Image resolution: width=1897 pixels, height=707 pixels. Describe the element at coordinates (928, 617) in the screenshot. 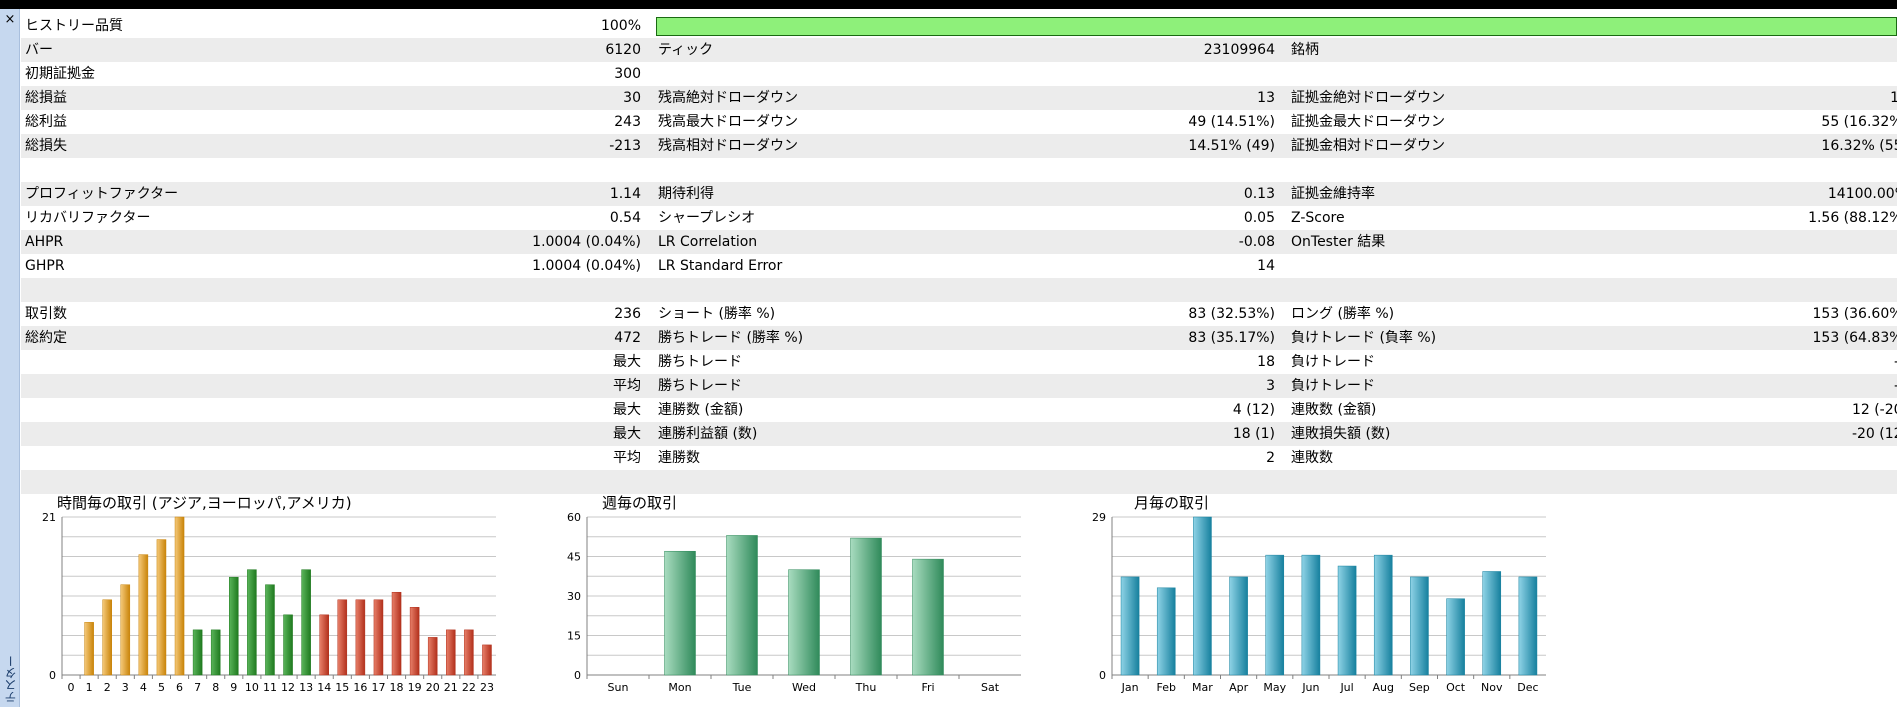

I see `bar-Fri` at that location.